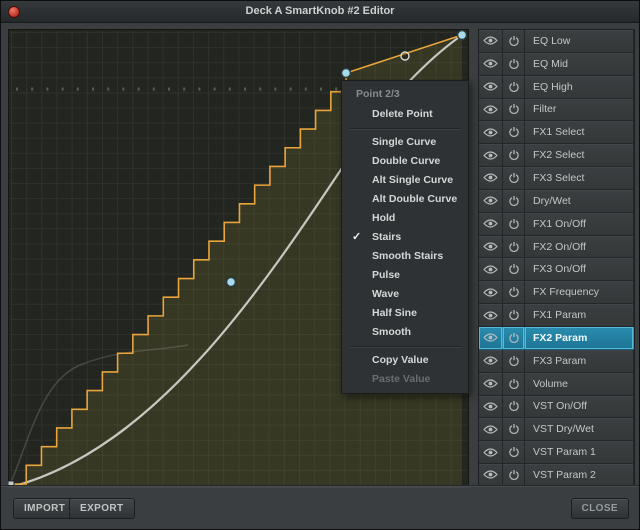 The image size is (640, 530). What do you see at coordinates (405, 161) in the screenshot?
I see `menu-item-double-curve: Double Curve` at bounding box center [405, 161].